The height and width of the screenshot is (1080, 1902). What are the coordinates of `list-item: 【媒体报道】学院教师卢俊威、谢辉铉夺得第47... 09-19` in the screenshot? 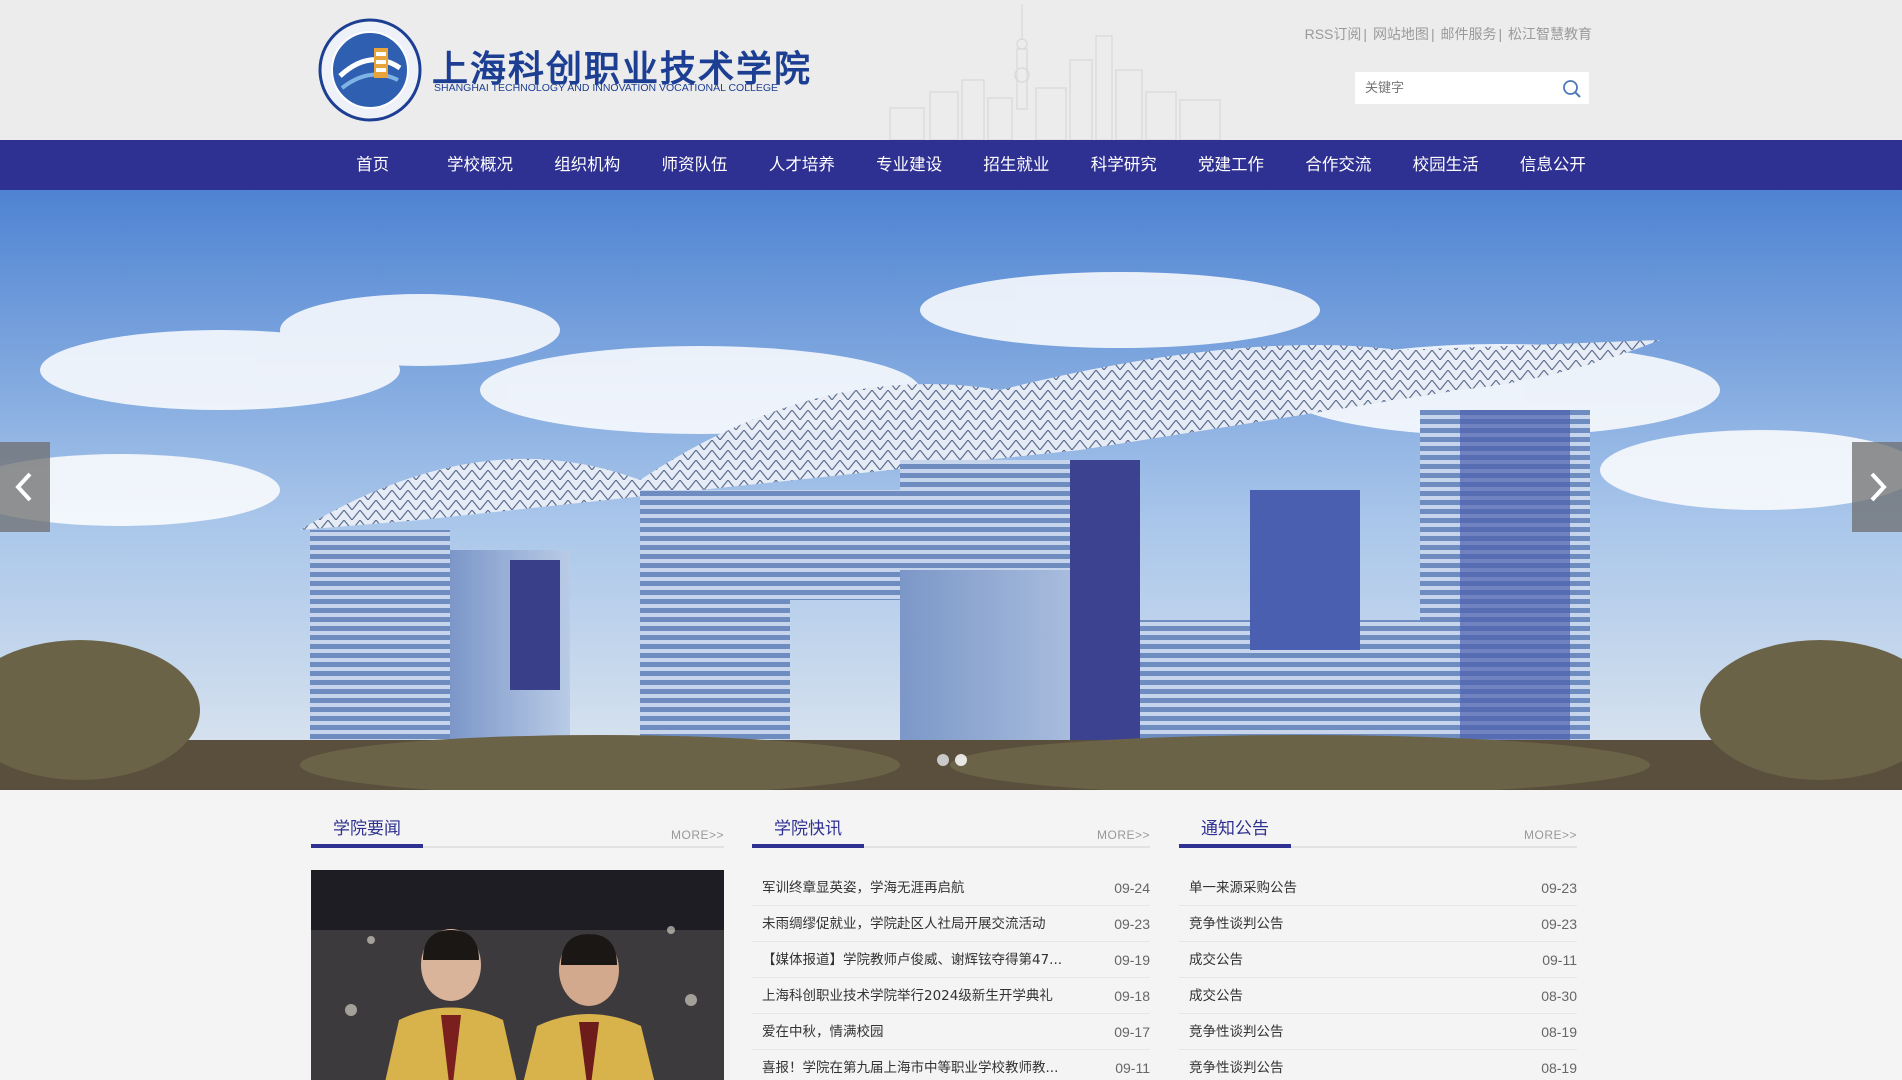 It's located at (951, 960).